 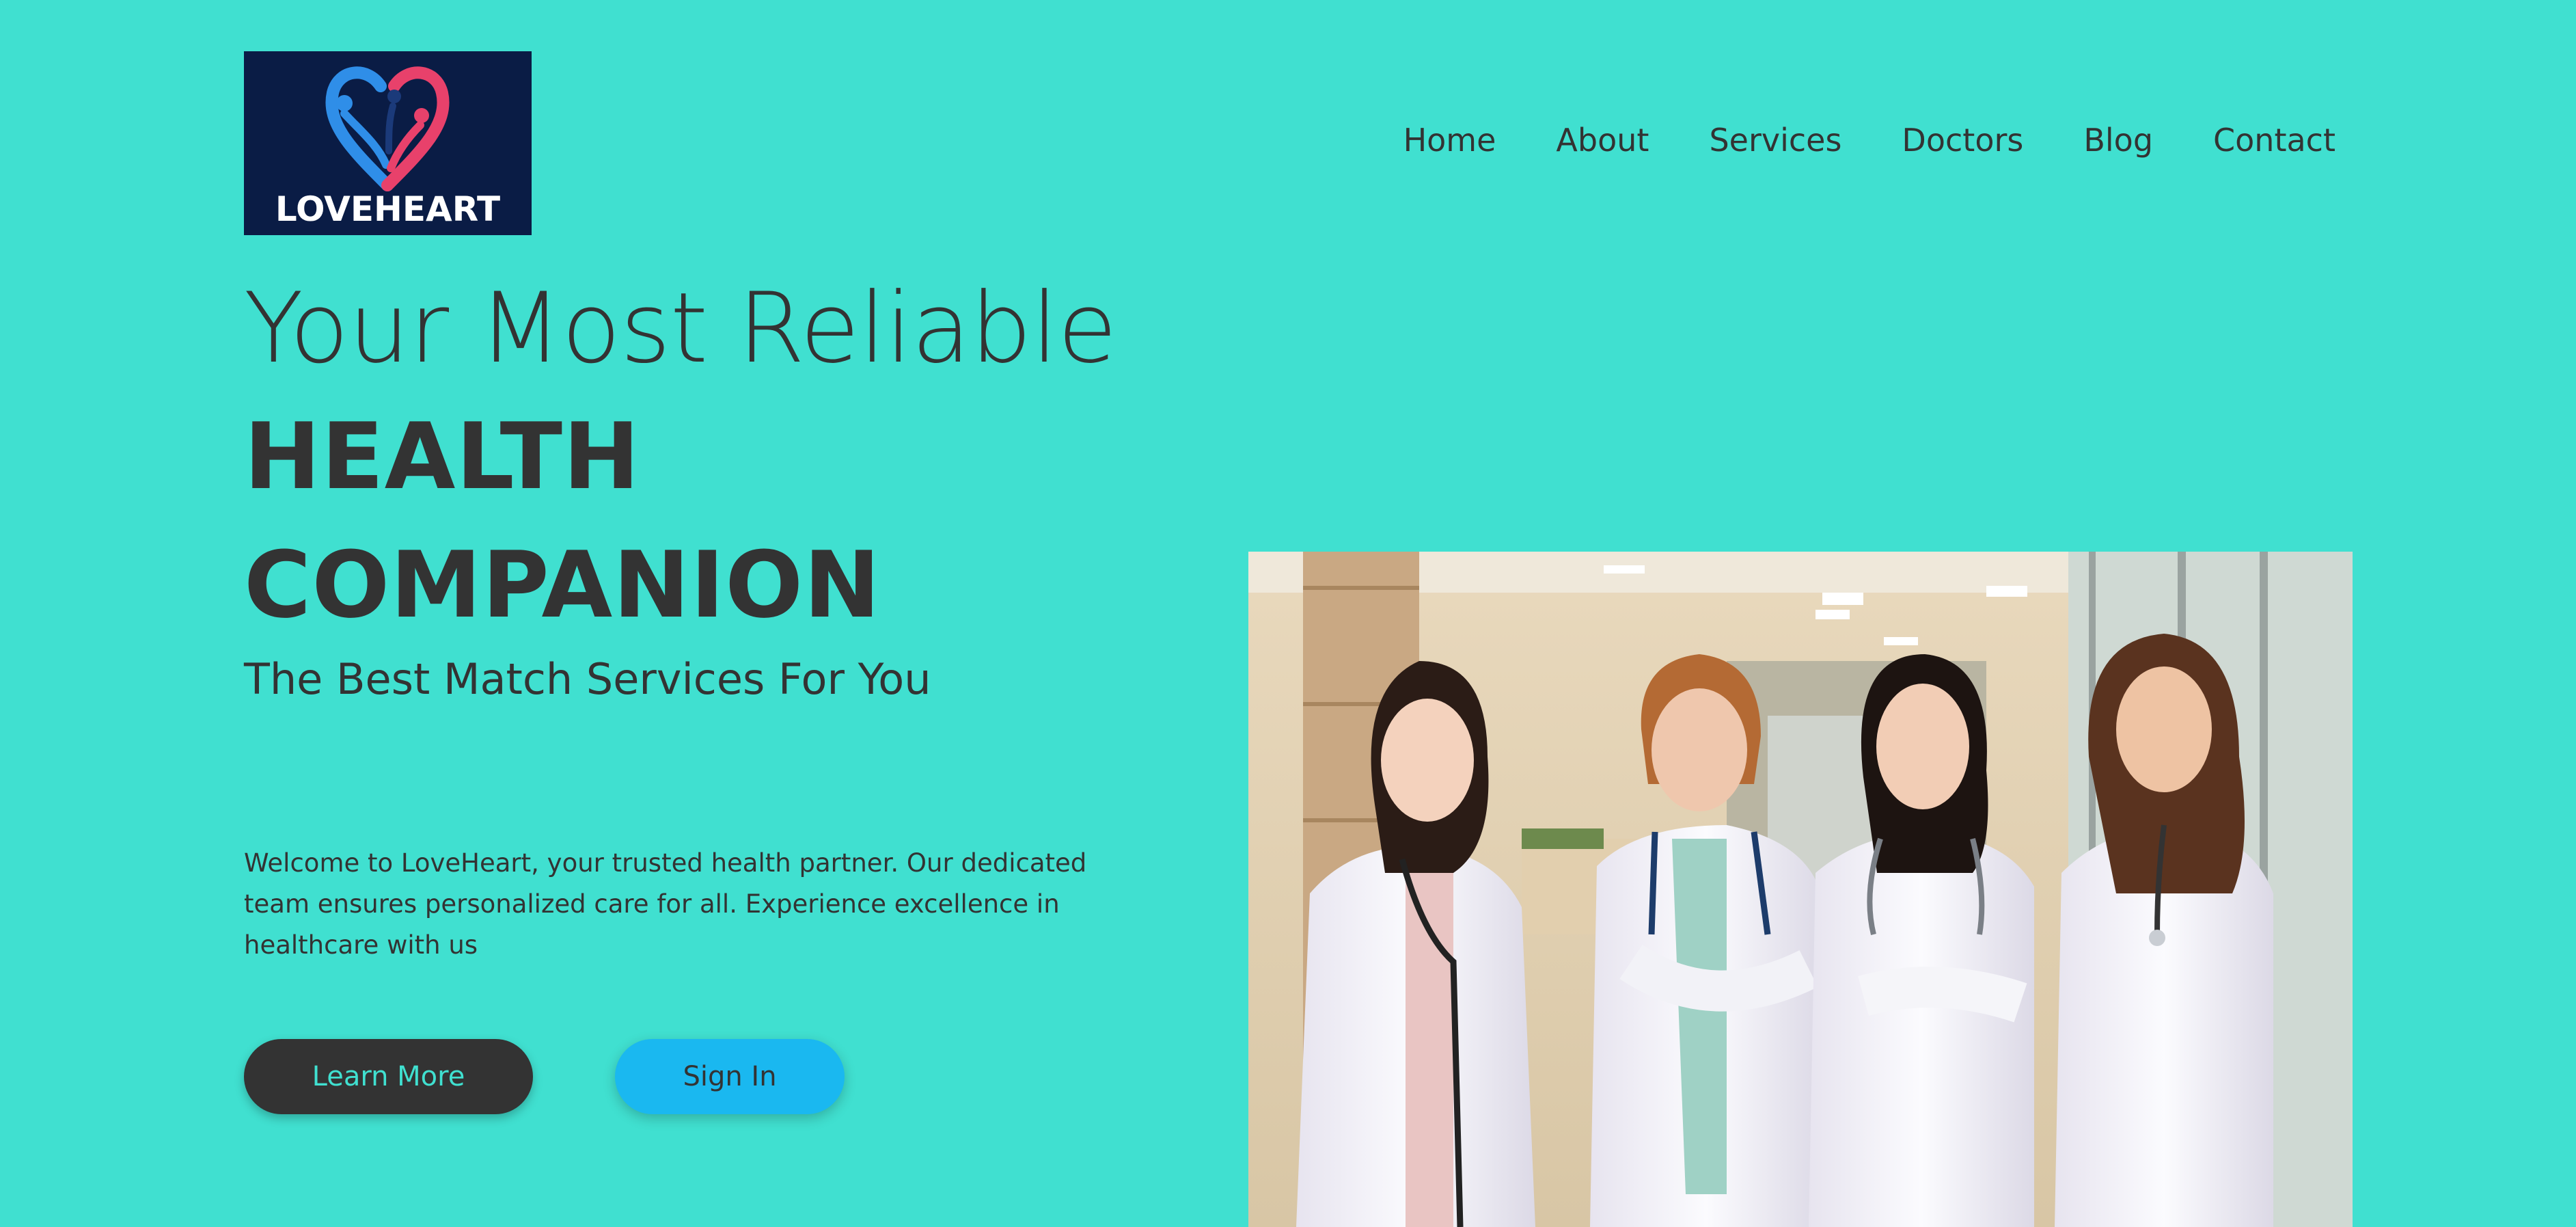 What do you see at coordinates (388, 1076) in the screenshot?
I see `learn-more-button: Learn More` at bounding box center [388, 1076].